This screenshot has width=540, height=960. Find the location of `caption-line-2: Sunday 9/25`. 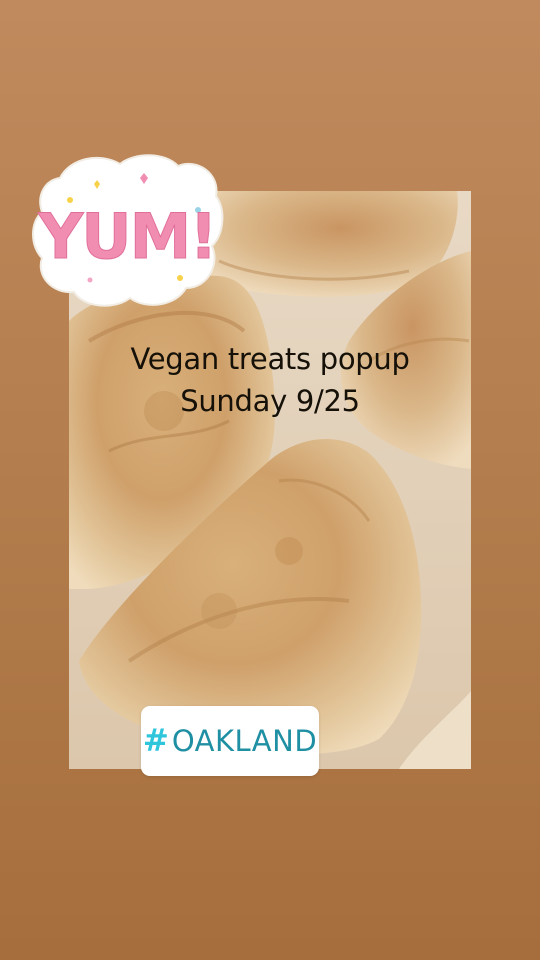

caption-line-2: Sunday 9/25 is located at coordinates (270, 401).